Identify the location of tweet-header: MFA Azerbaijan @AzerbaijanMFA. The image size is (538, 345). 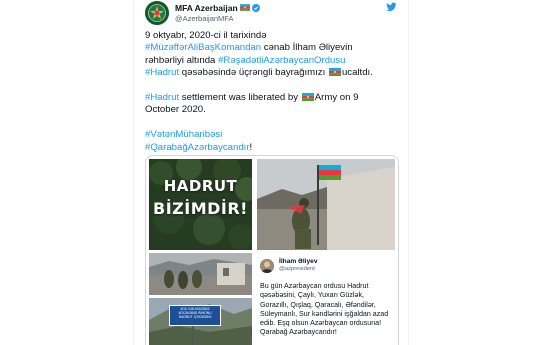
(271, 13).